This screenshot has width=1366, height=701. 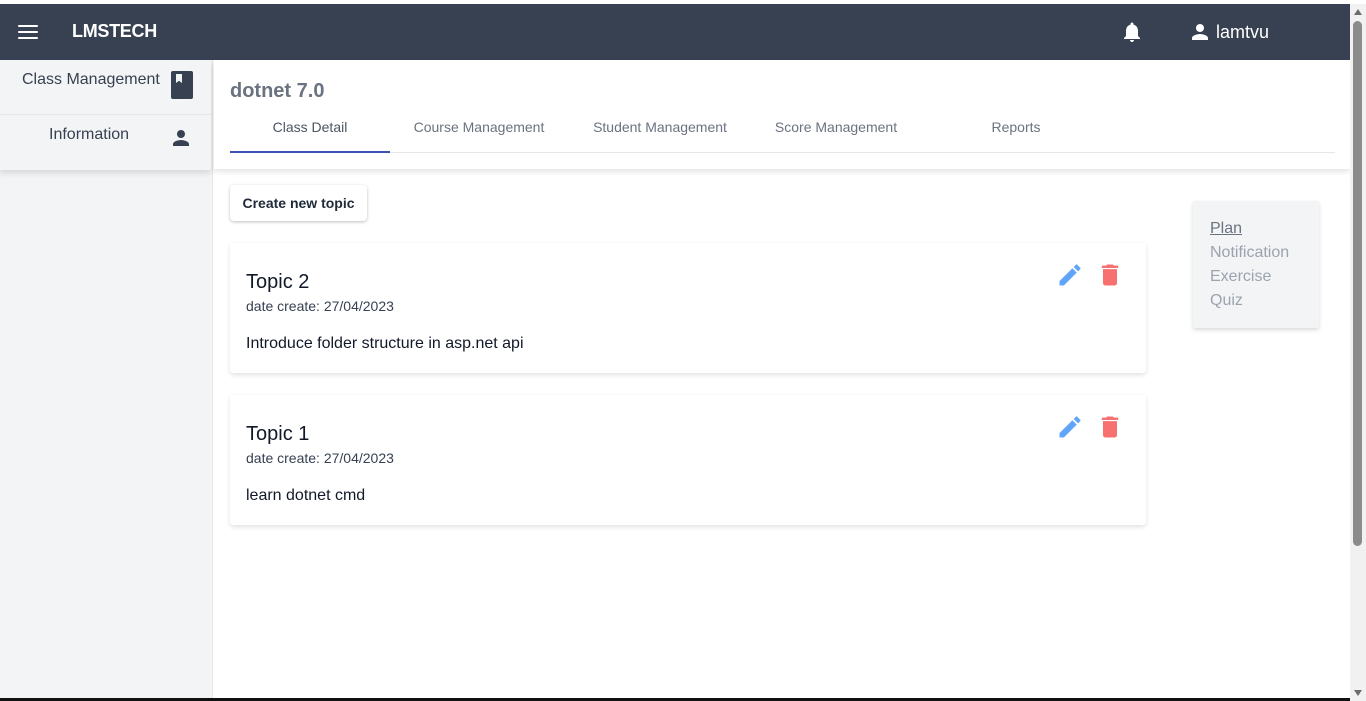 What do you see at coordinates (306, 495) in the screenshot?
I see `topic-description: learn dotnet cmd` at bounding box center [306, 495].